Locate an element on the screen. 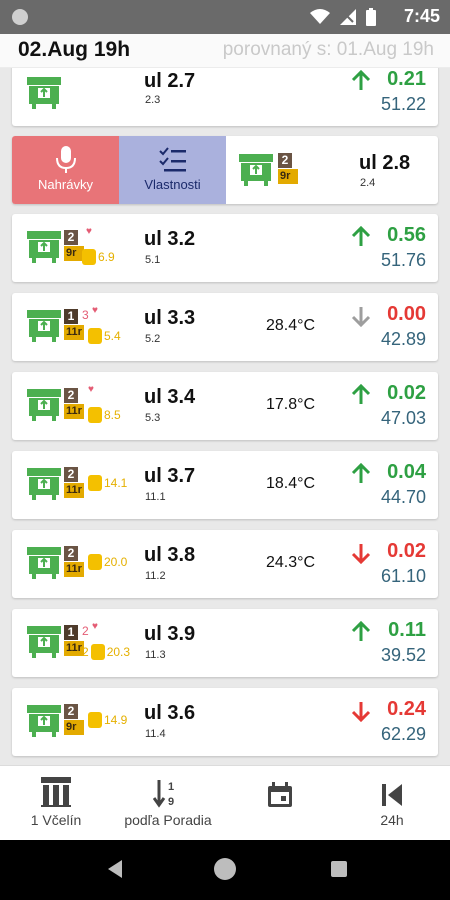 This screenshot has height=900, width=450. home-icon is located at coordinates (225, 869).